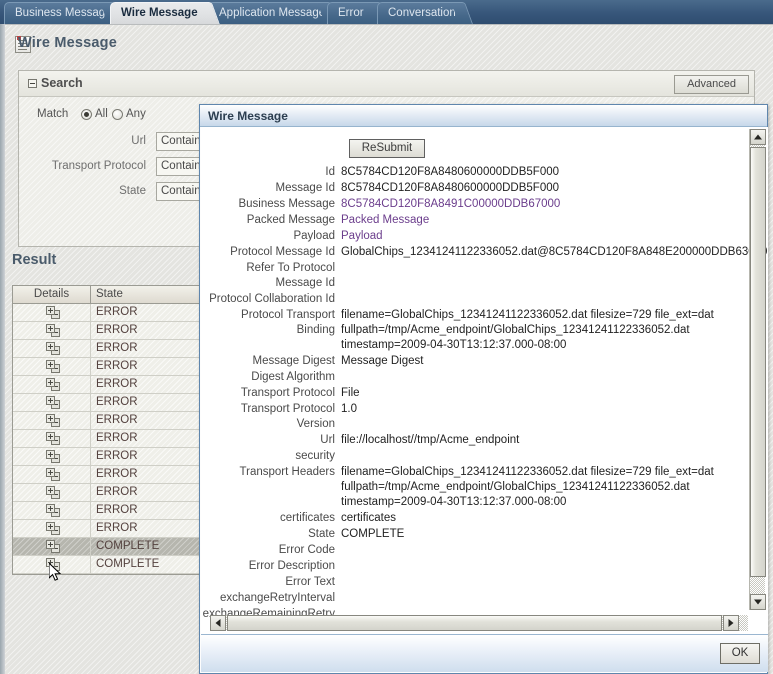  I want to click on scroll-up-button, so click(758, 137).